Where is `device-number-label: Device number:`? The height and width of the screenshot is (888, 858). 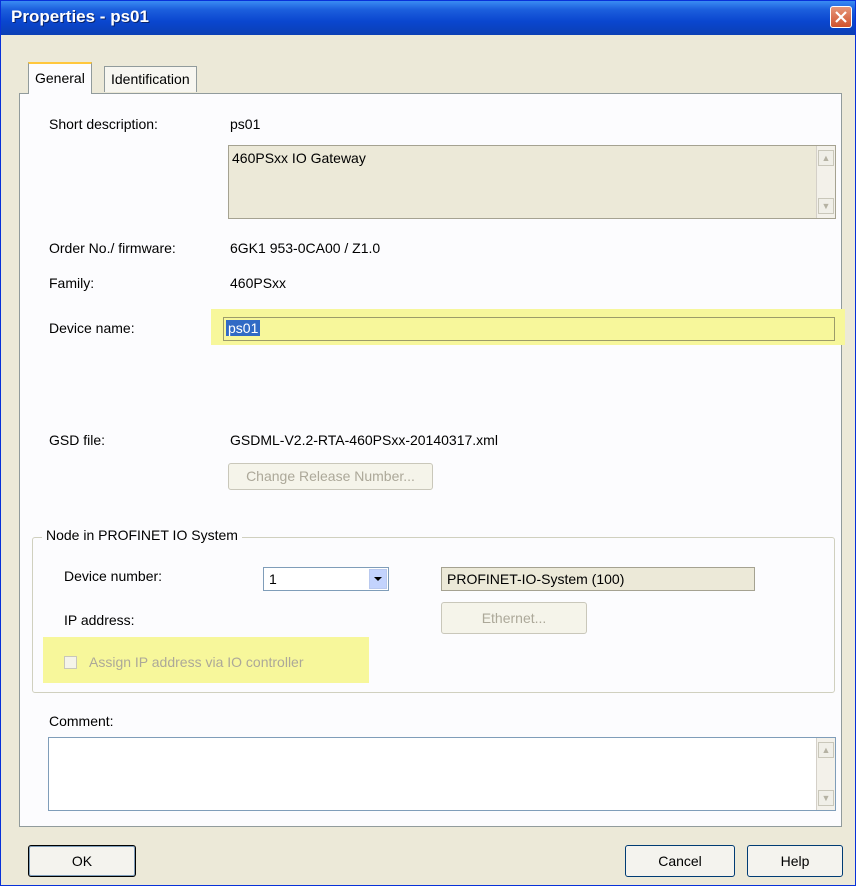 device-number-label: Device number: is located at coordinates (113, 576).